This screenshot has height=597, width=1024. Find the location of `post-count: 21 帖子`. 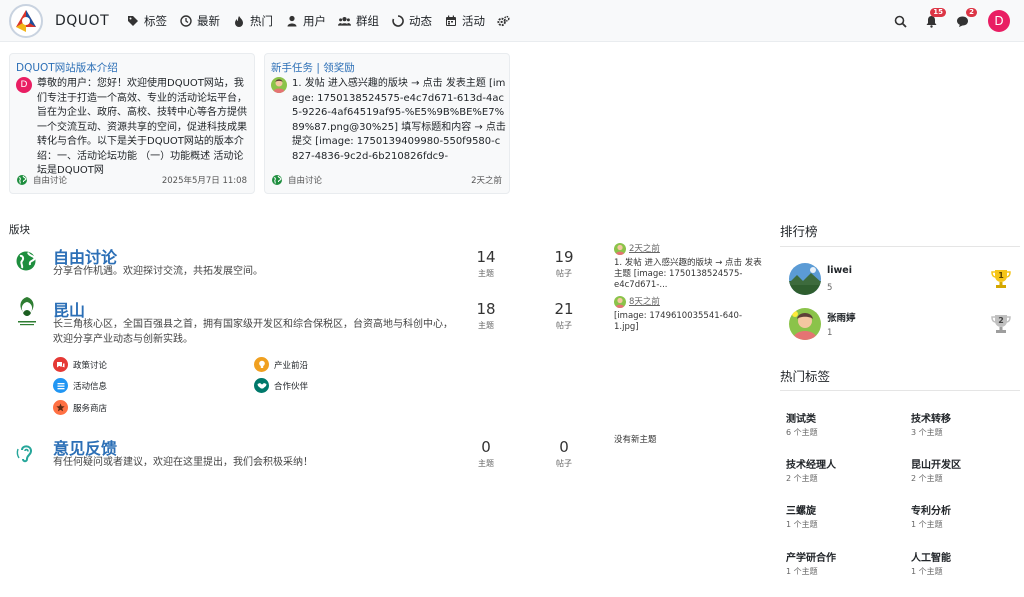

post-count: 21 帖子 is located at coordinates (564, 315).